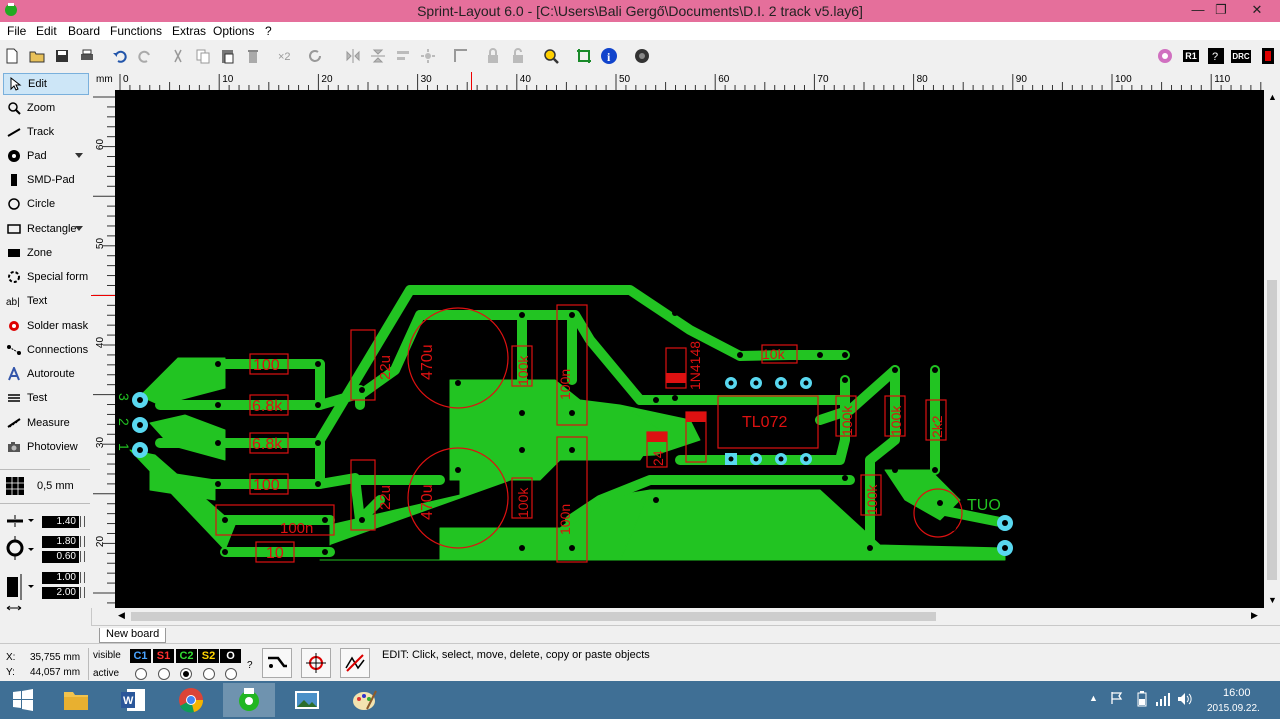 This screenshot has width=1280, height=719. Describe the element at coordinates (551, 56) in the screenshot. I see `zoom-icon` at that location.